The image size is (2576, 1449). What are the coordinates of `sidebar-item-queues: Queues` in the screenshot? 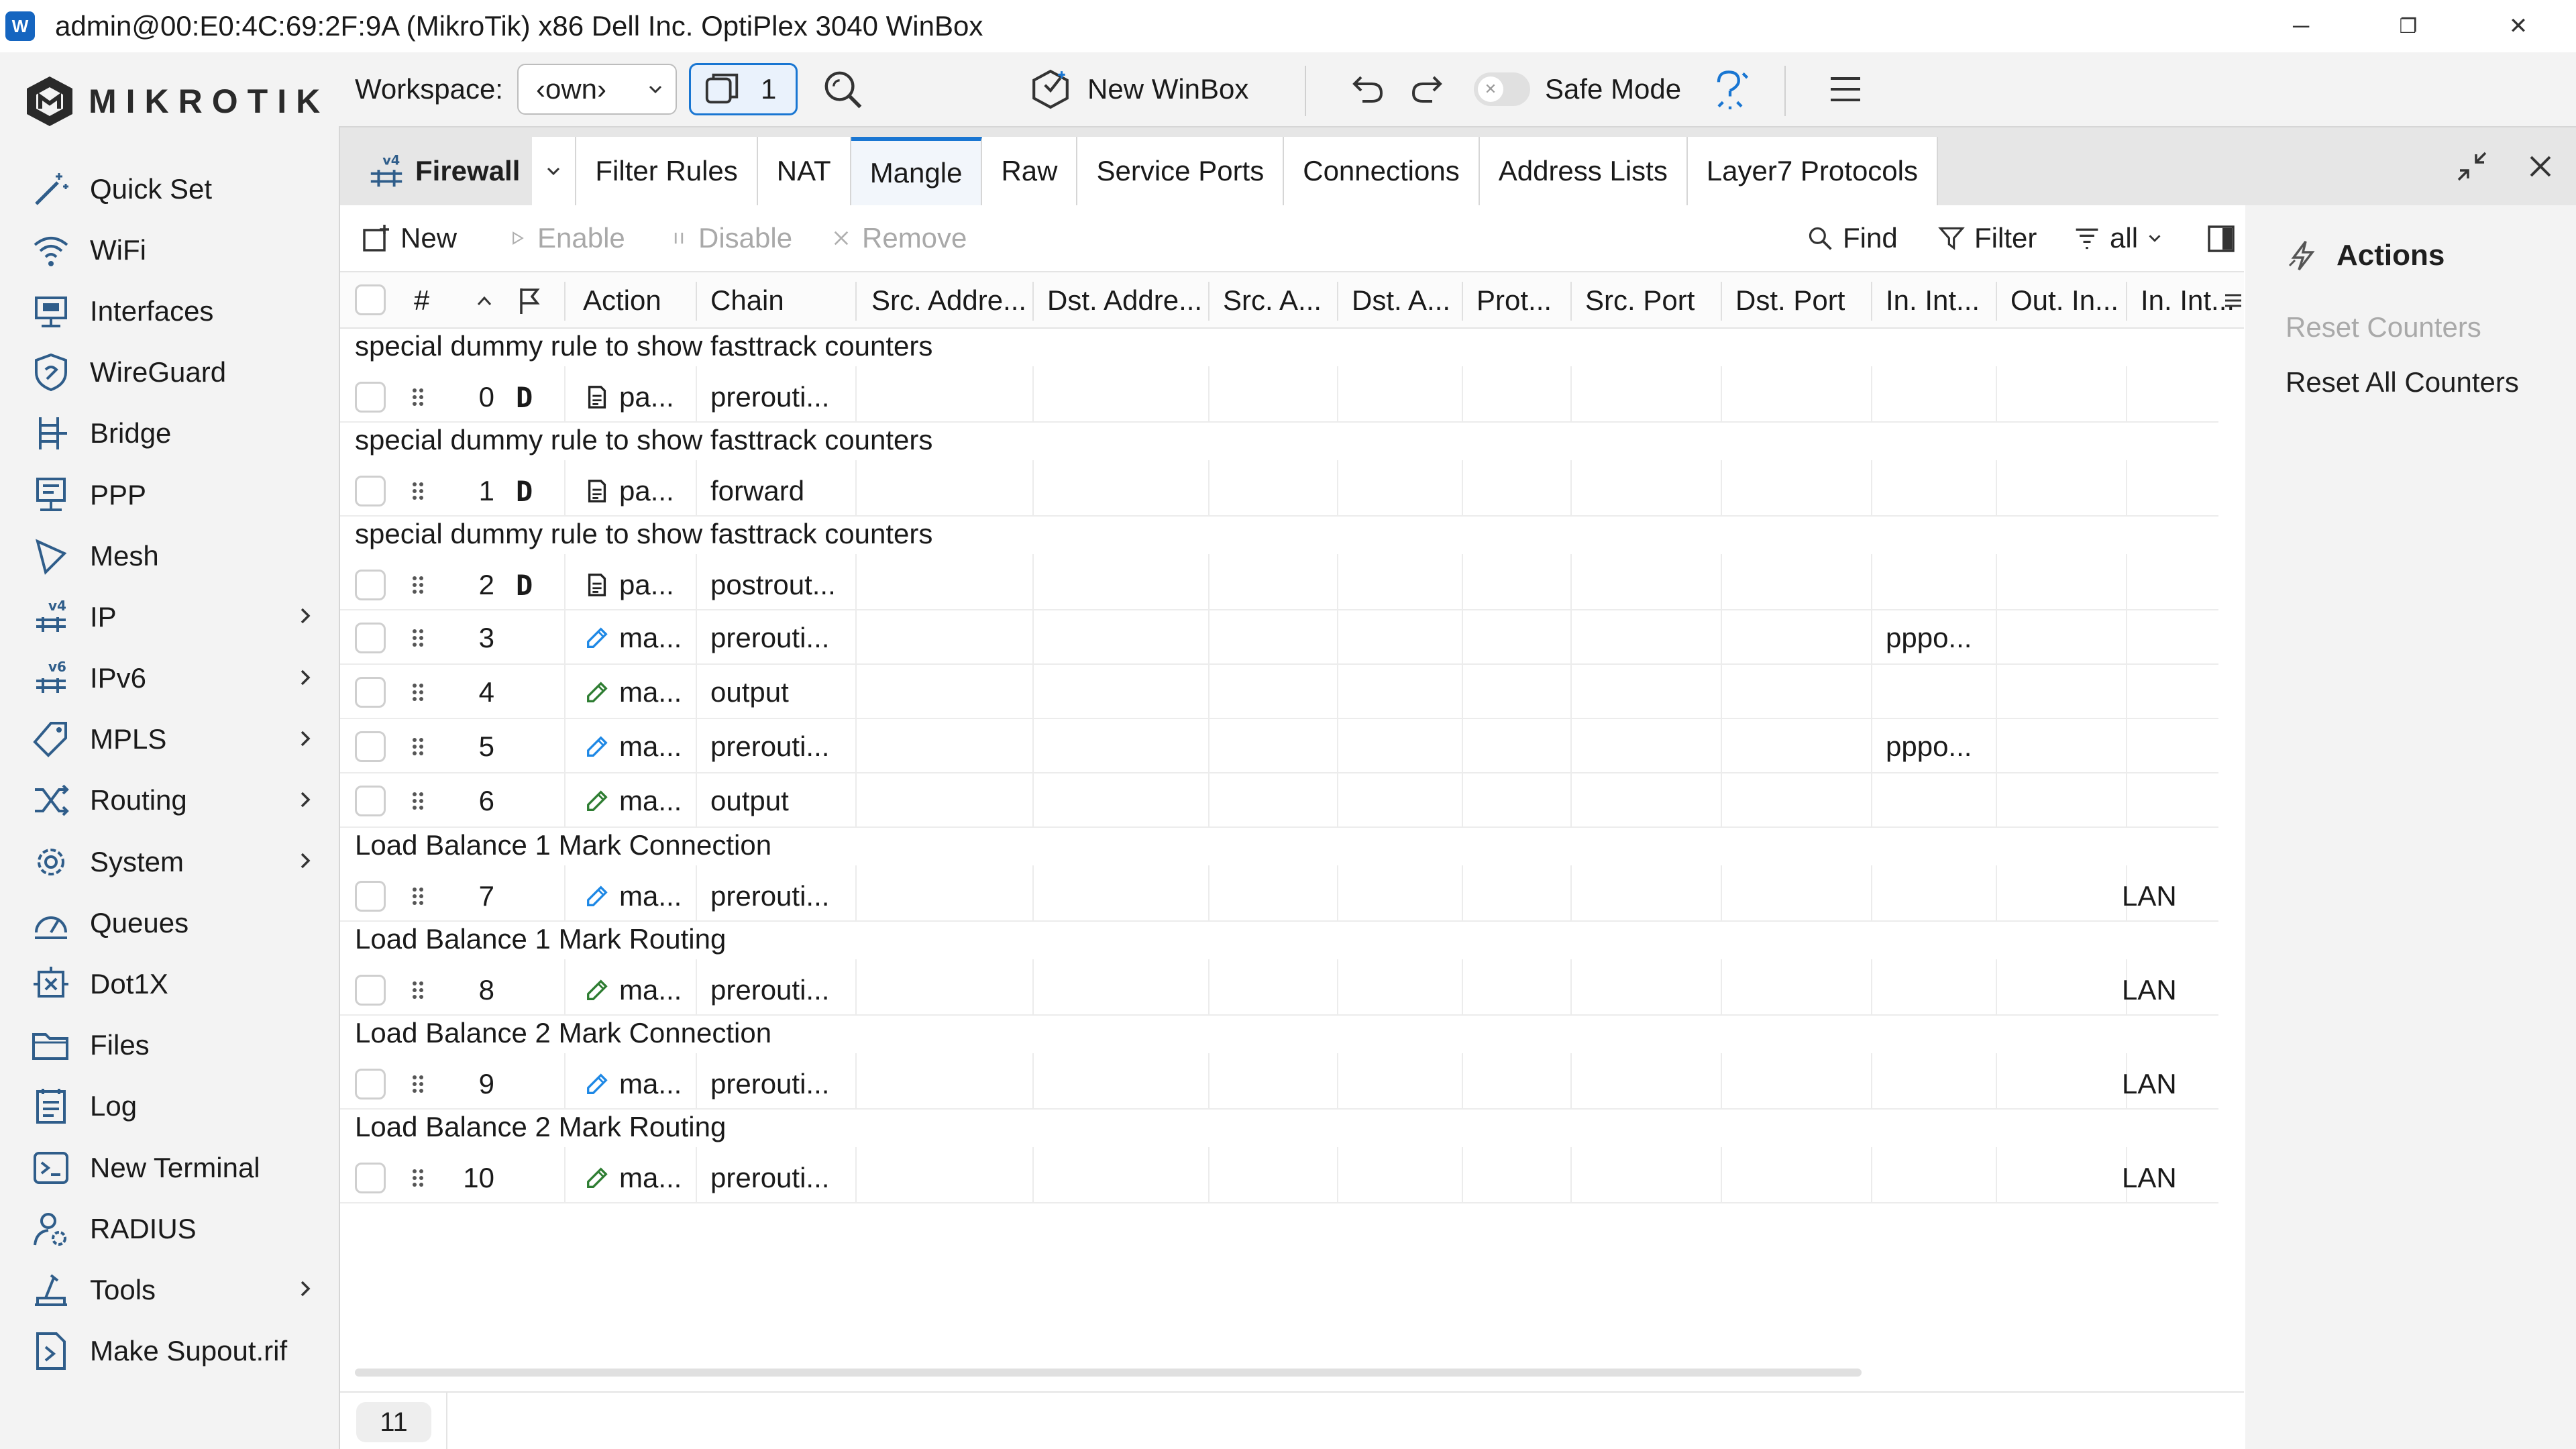 It's located at (169, 922).